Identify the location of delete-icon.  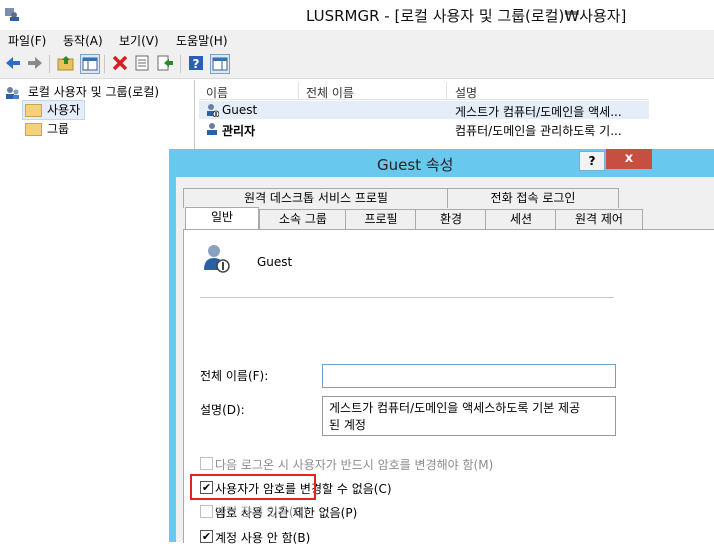
(120, 63).